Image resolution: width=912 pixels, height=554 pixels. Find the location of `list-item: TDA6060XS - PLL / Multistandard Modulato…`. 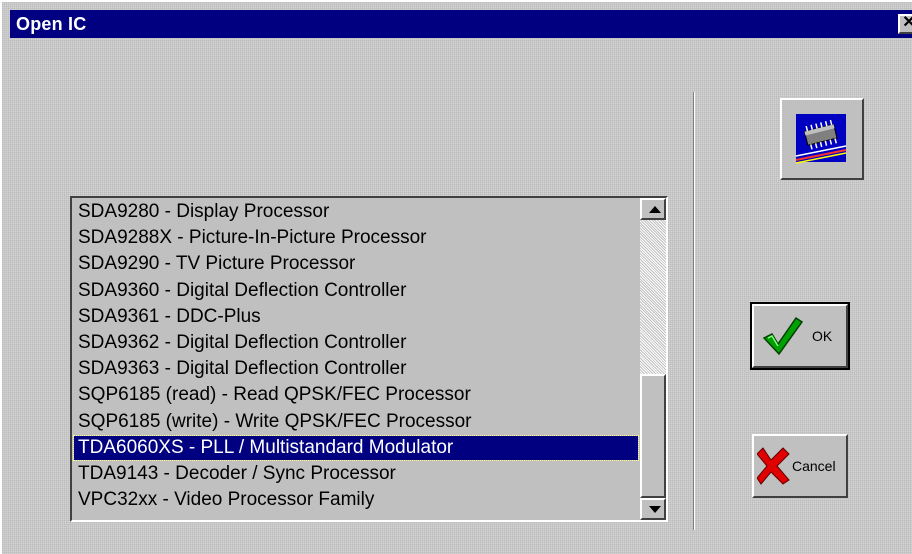

list-item: TDA6060XS - PLL / Multistandard Modulato… is located at coordinates (356, 447).